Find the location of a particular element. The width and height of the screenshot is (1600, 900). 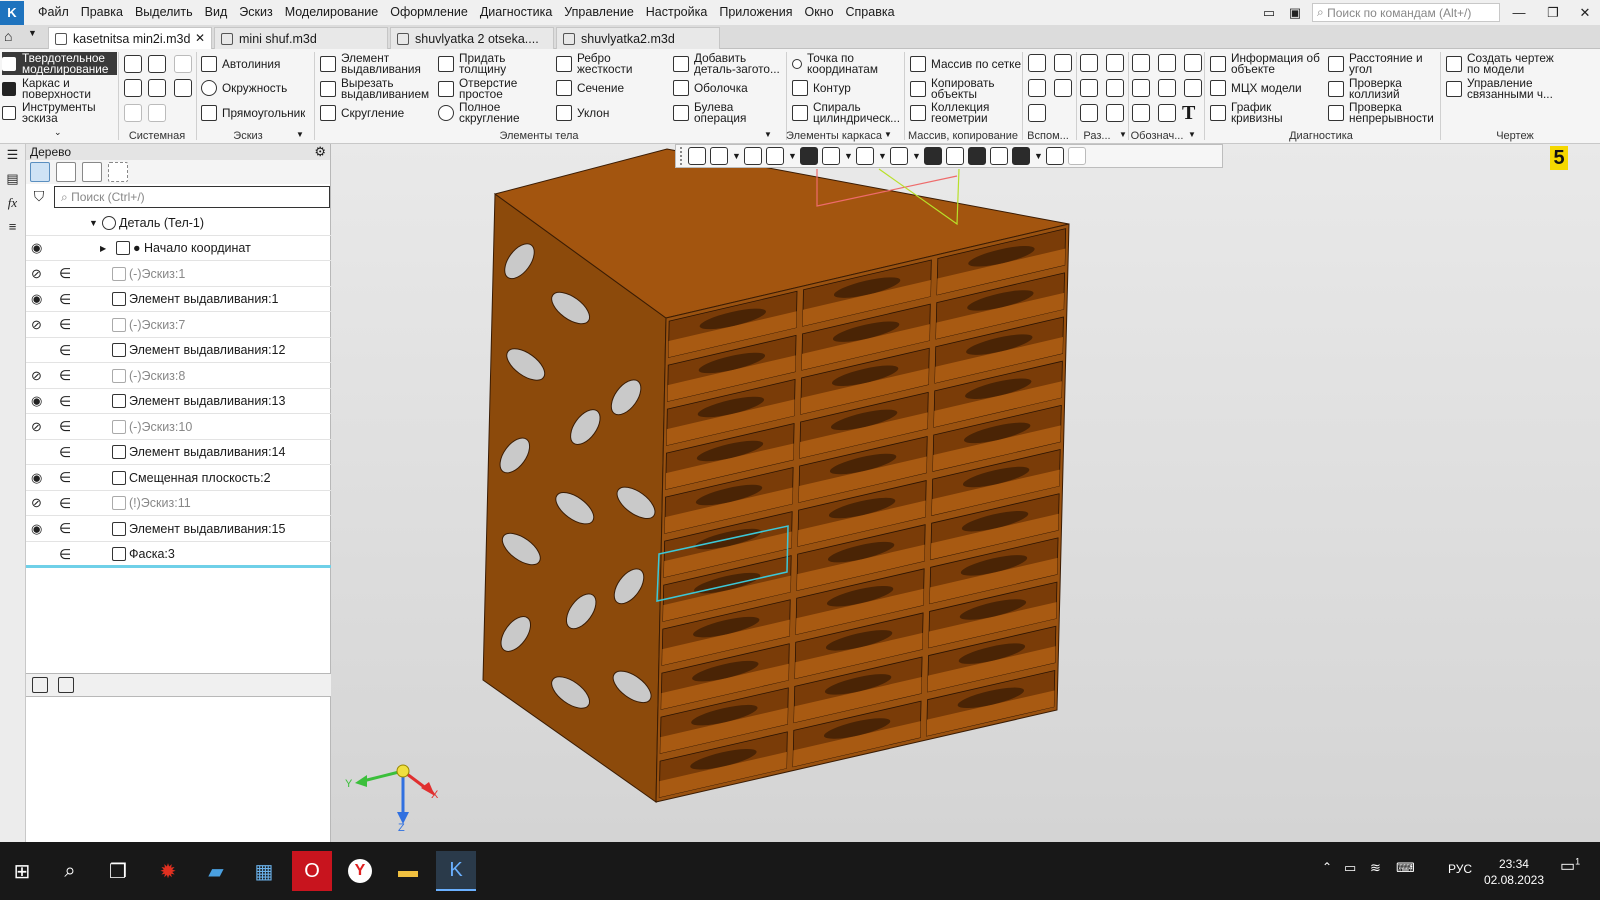

razm-dropdown-icon: ▼ is located at coordinates (1123, 134).